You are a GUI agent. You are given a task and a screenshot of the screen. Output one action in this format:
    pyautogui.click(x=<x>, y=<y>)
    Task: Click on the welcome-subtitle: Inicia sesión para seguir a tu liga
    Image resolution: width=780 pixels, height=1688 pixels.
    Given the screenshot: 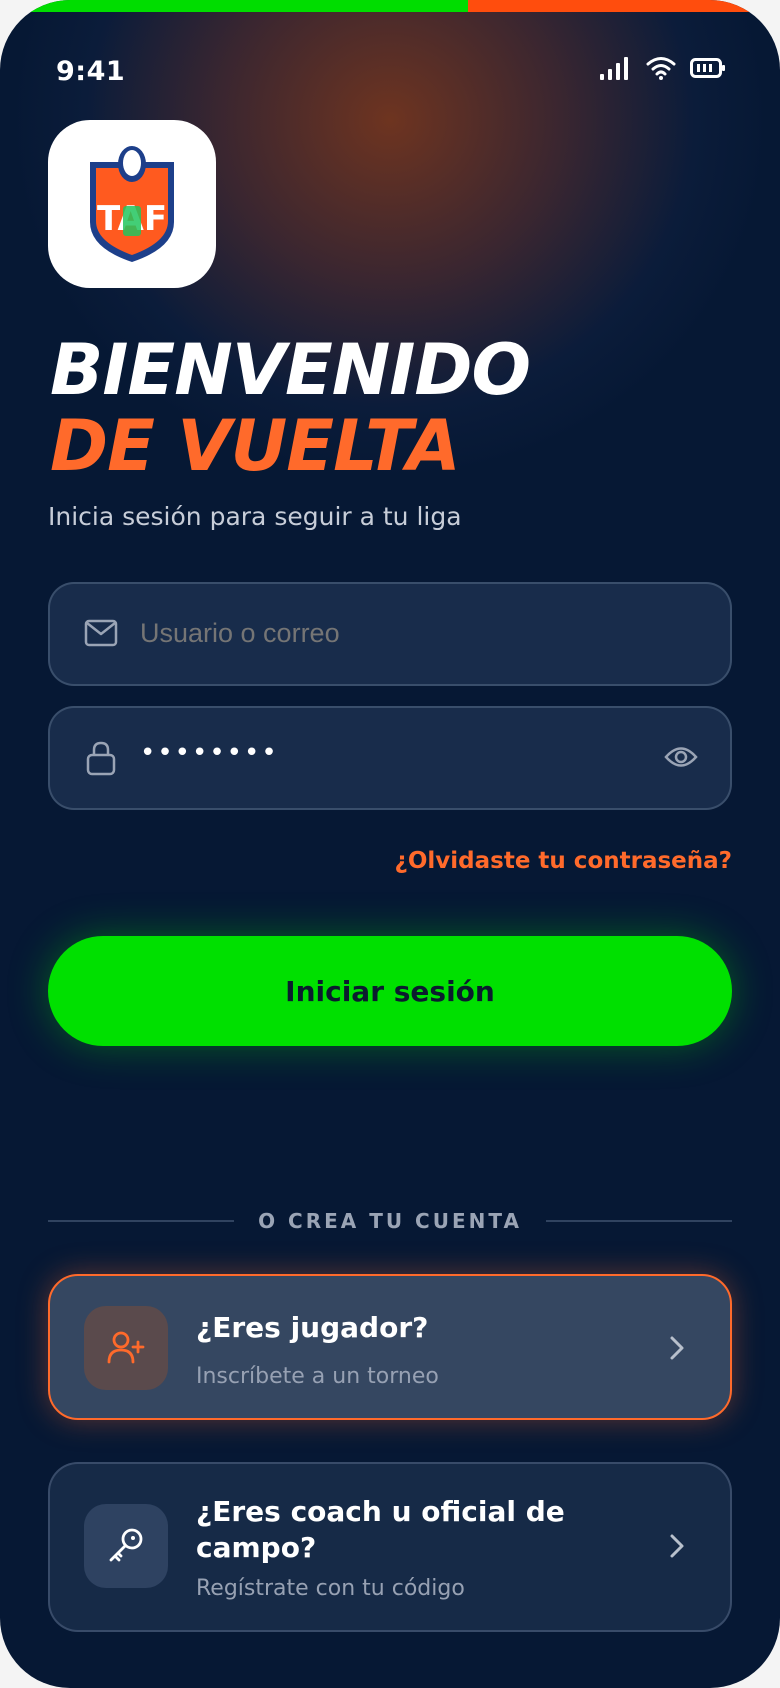 What is the action you would take?
    pyautogui.click(x=255, y=516)
    